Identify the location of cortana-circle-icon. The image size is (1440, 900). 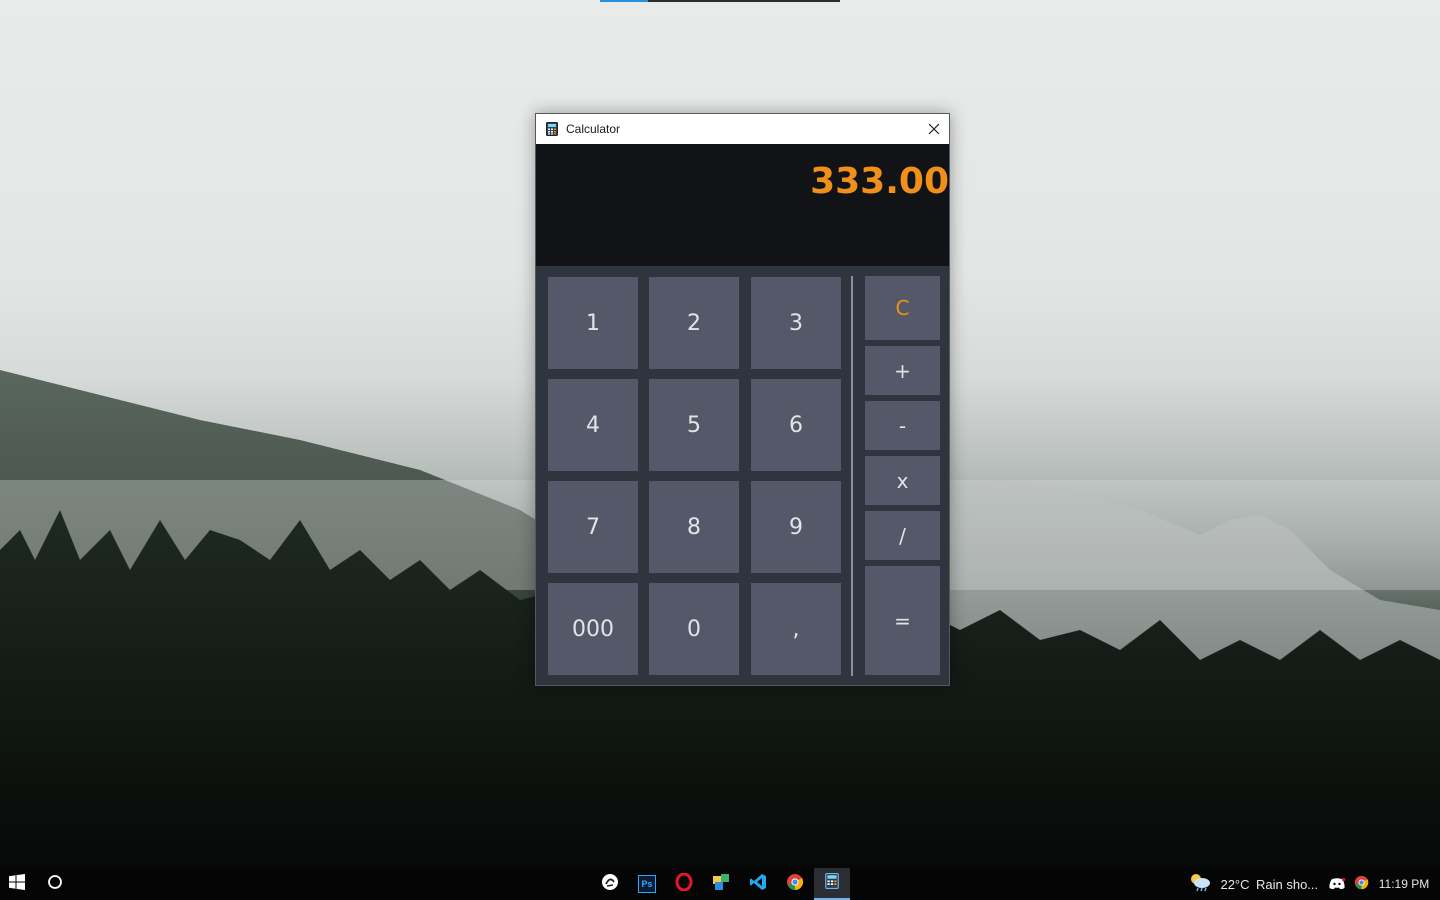
(55, 884).